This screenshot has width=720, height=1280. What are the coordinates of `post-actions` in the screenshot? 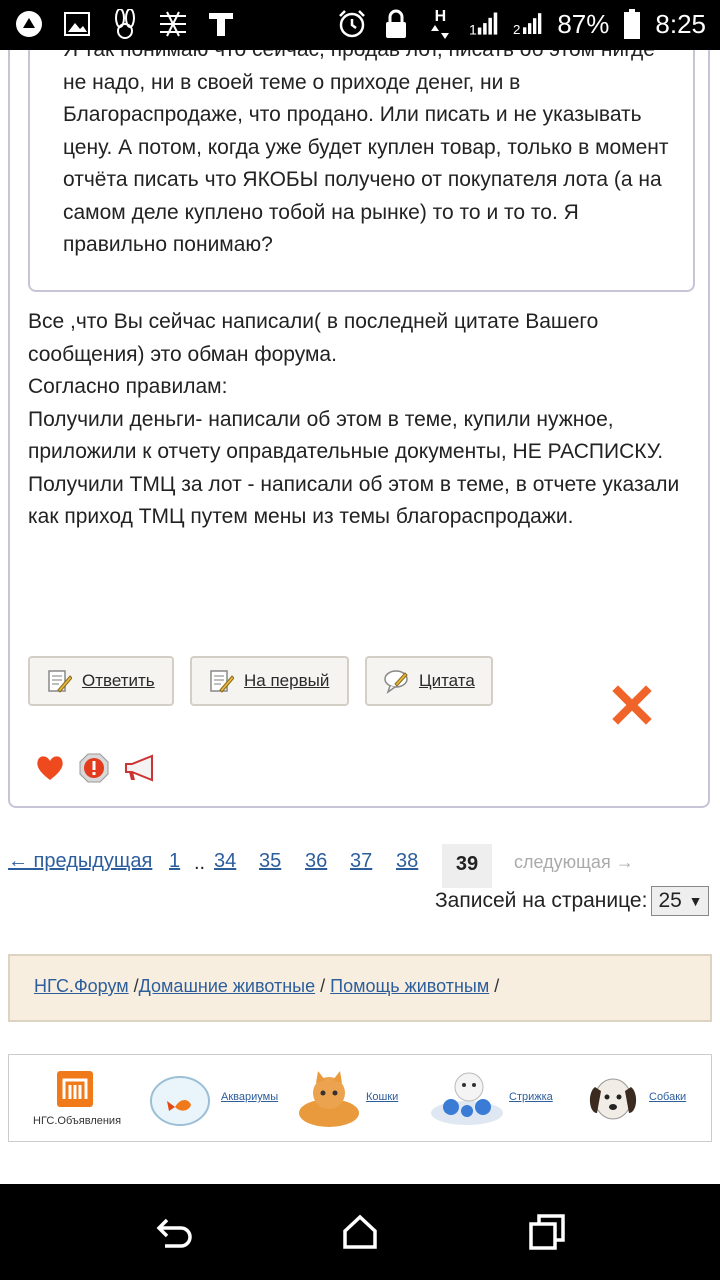 It's located at (96, 768).